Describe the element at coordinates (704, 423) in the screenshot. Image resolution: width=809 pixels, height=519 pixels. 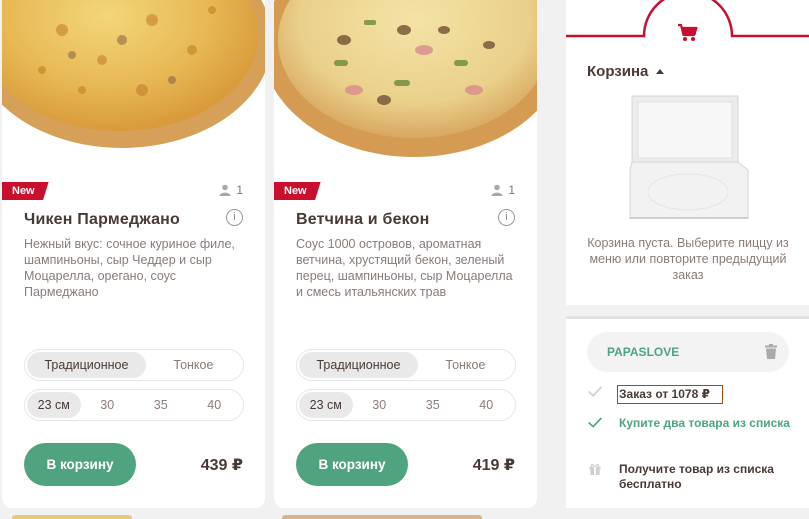
I see `condition-text: Купите два товара из списка` at that location.